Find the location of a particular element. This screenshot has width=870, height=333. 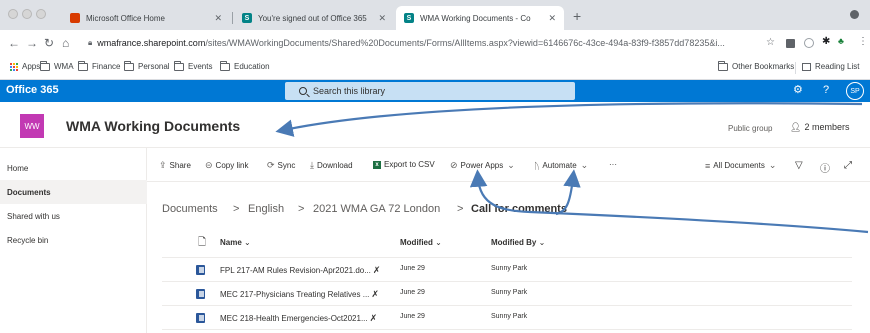

user-avatar: SP is located at coordinates (855, 91).